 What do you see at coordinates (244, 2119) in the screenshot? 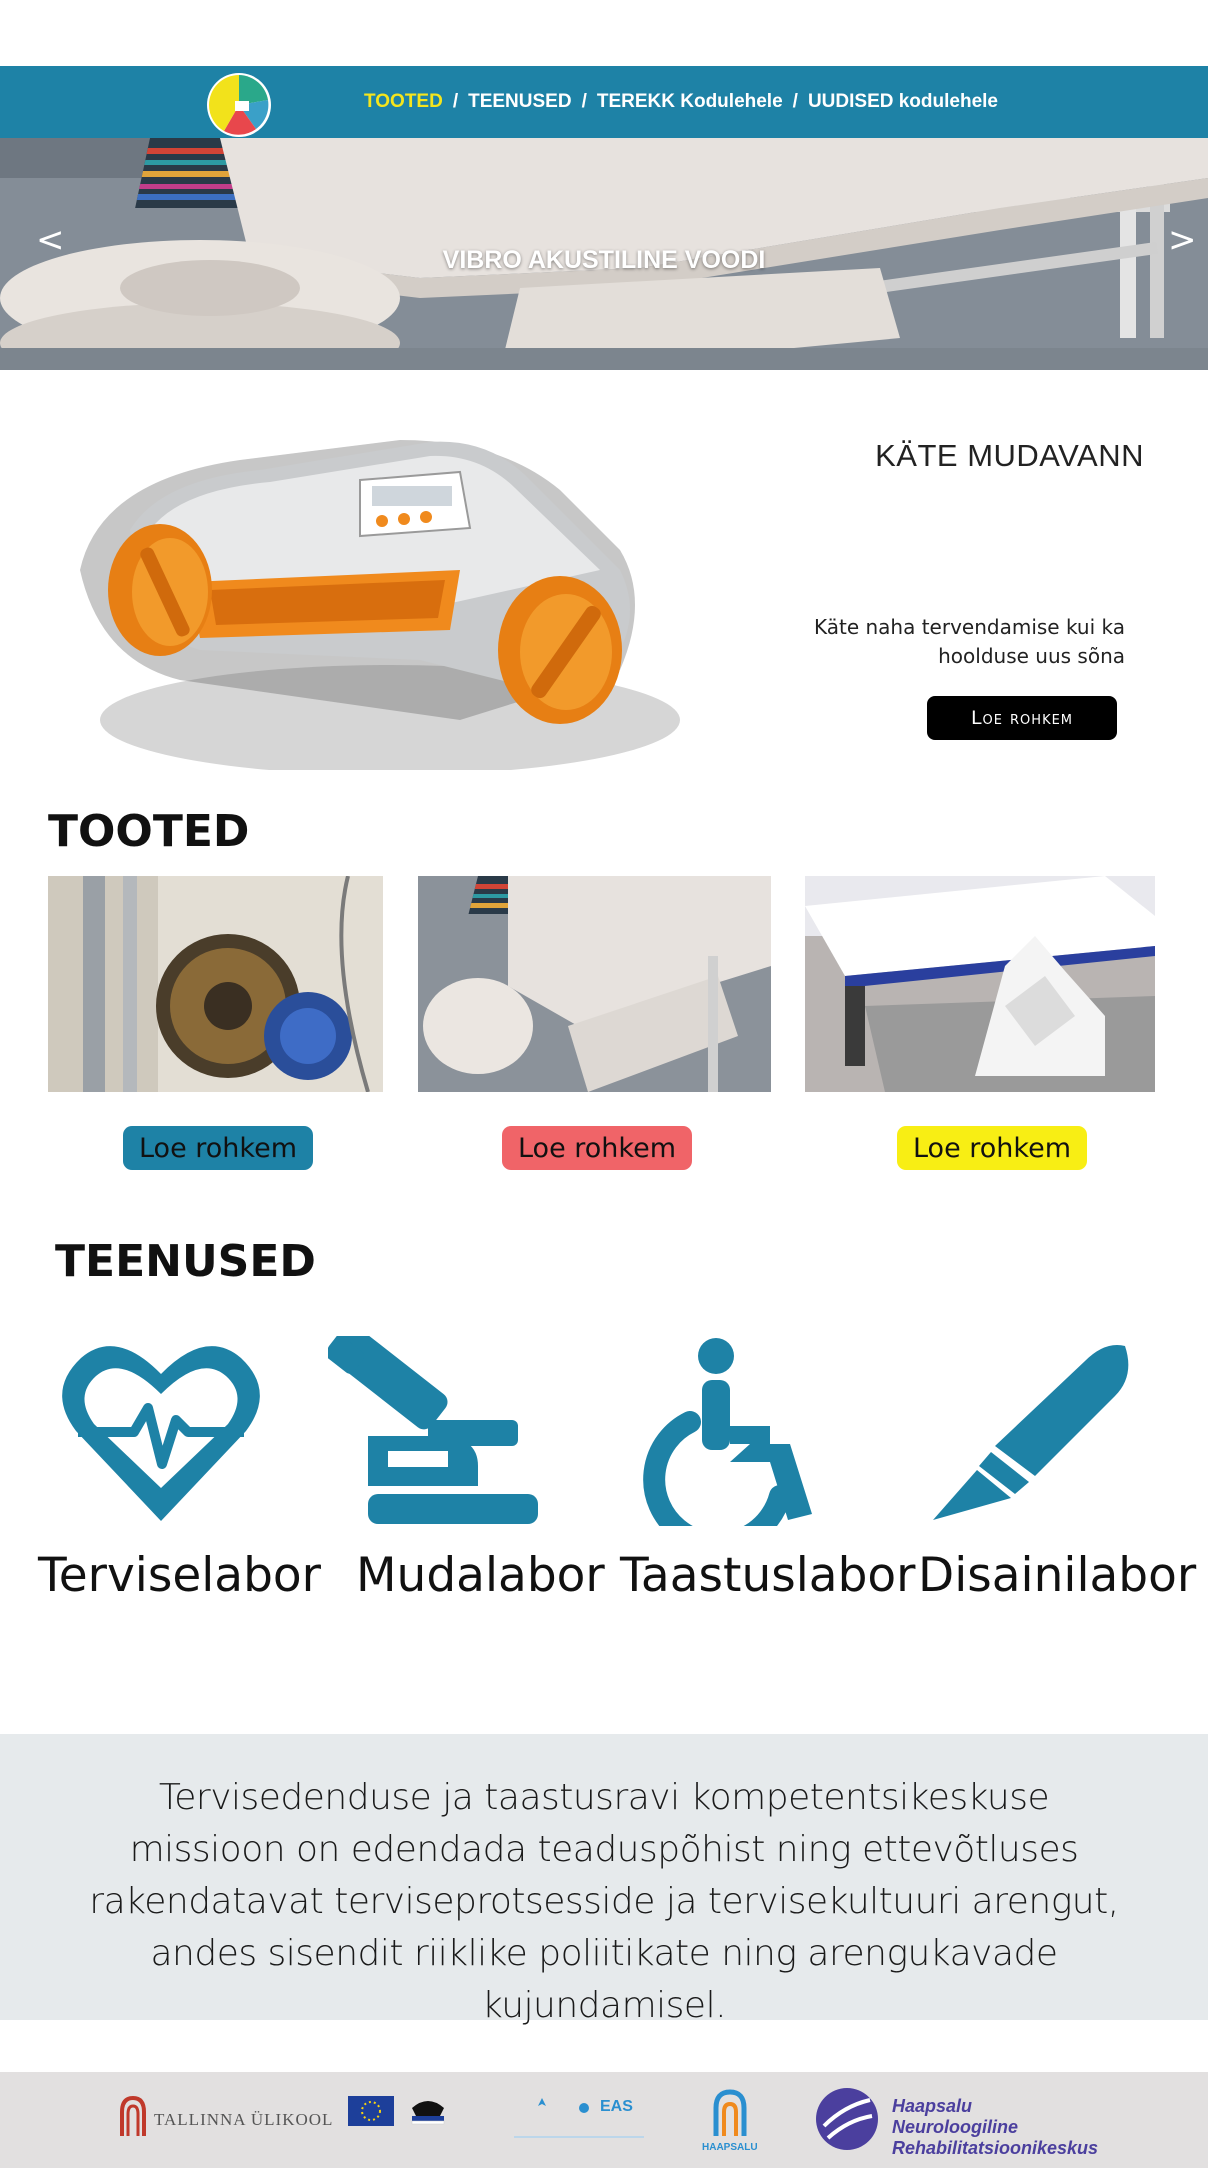
I see `tallinn-university-name: TALLINNA ÜLIKOOL` at bounding box center [244, 2119].